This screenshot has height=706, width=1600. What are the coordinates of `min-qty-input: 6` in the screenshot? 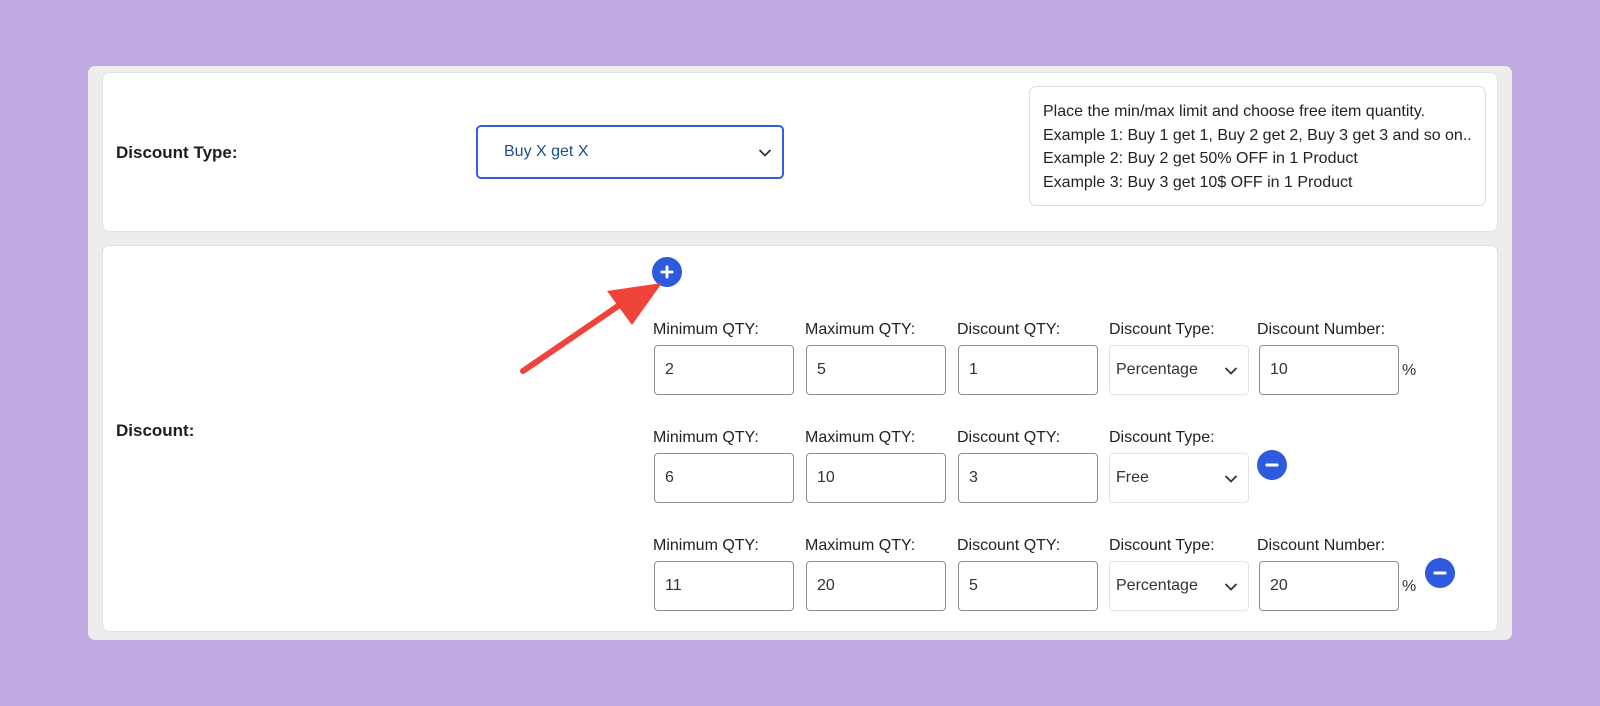 It's located at (724, 478).